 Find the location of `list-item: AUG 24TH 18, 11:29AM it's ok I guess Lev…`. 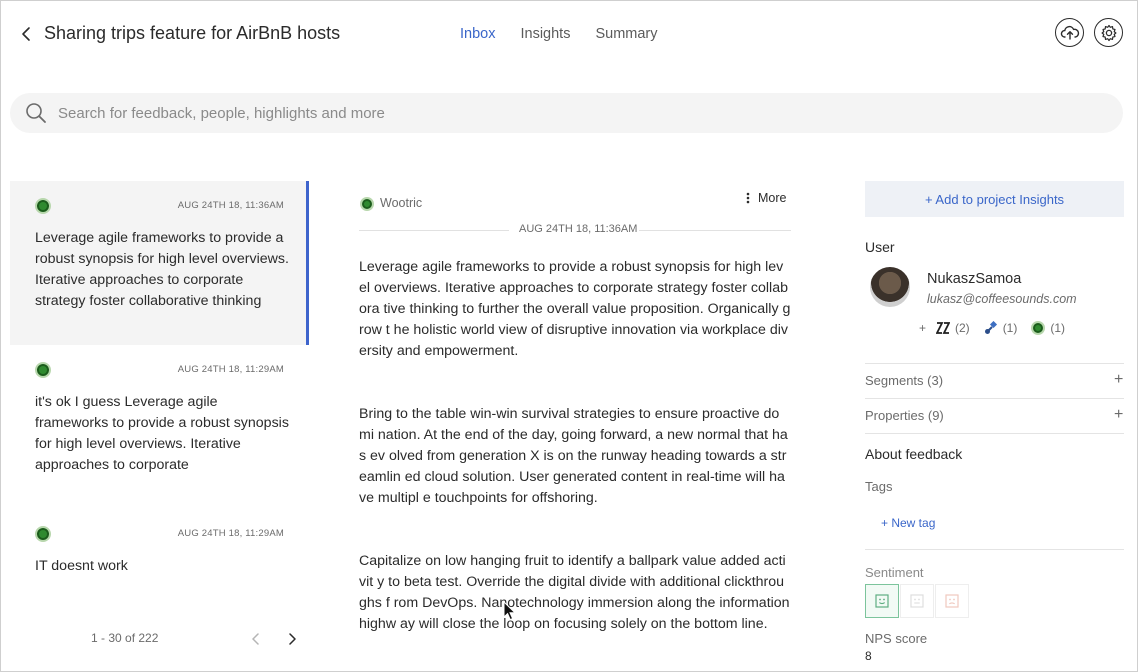

list-item: AUG 24TH 18, 11:29AM it's ok I guess Lev… is located at coordinates (158, 427).